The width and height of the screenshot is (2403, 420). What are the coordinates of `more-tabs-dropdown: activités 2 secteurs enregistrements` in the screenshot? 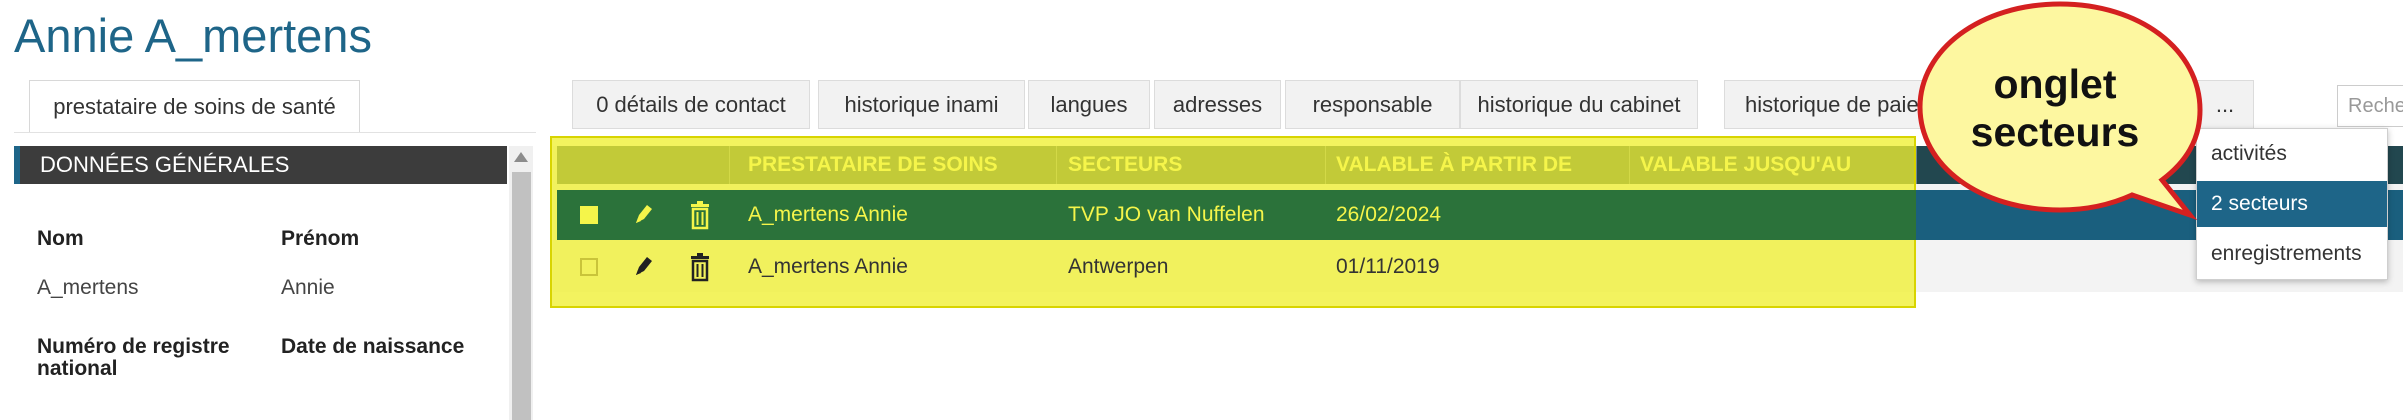 It's located at (2292, 204).